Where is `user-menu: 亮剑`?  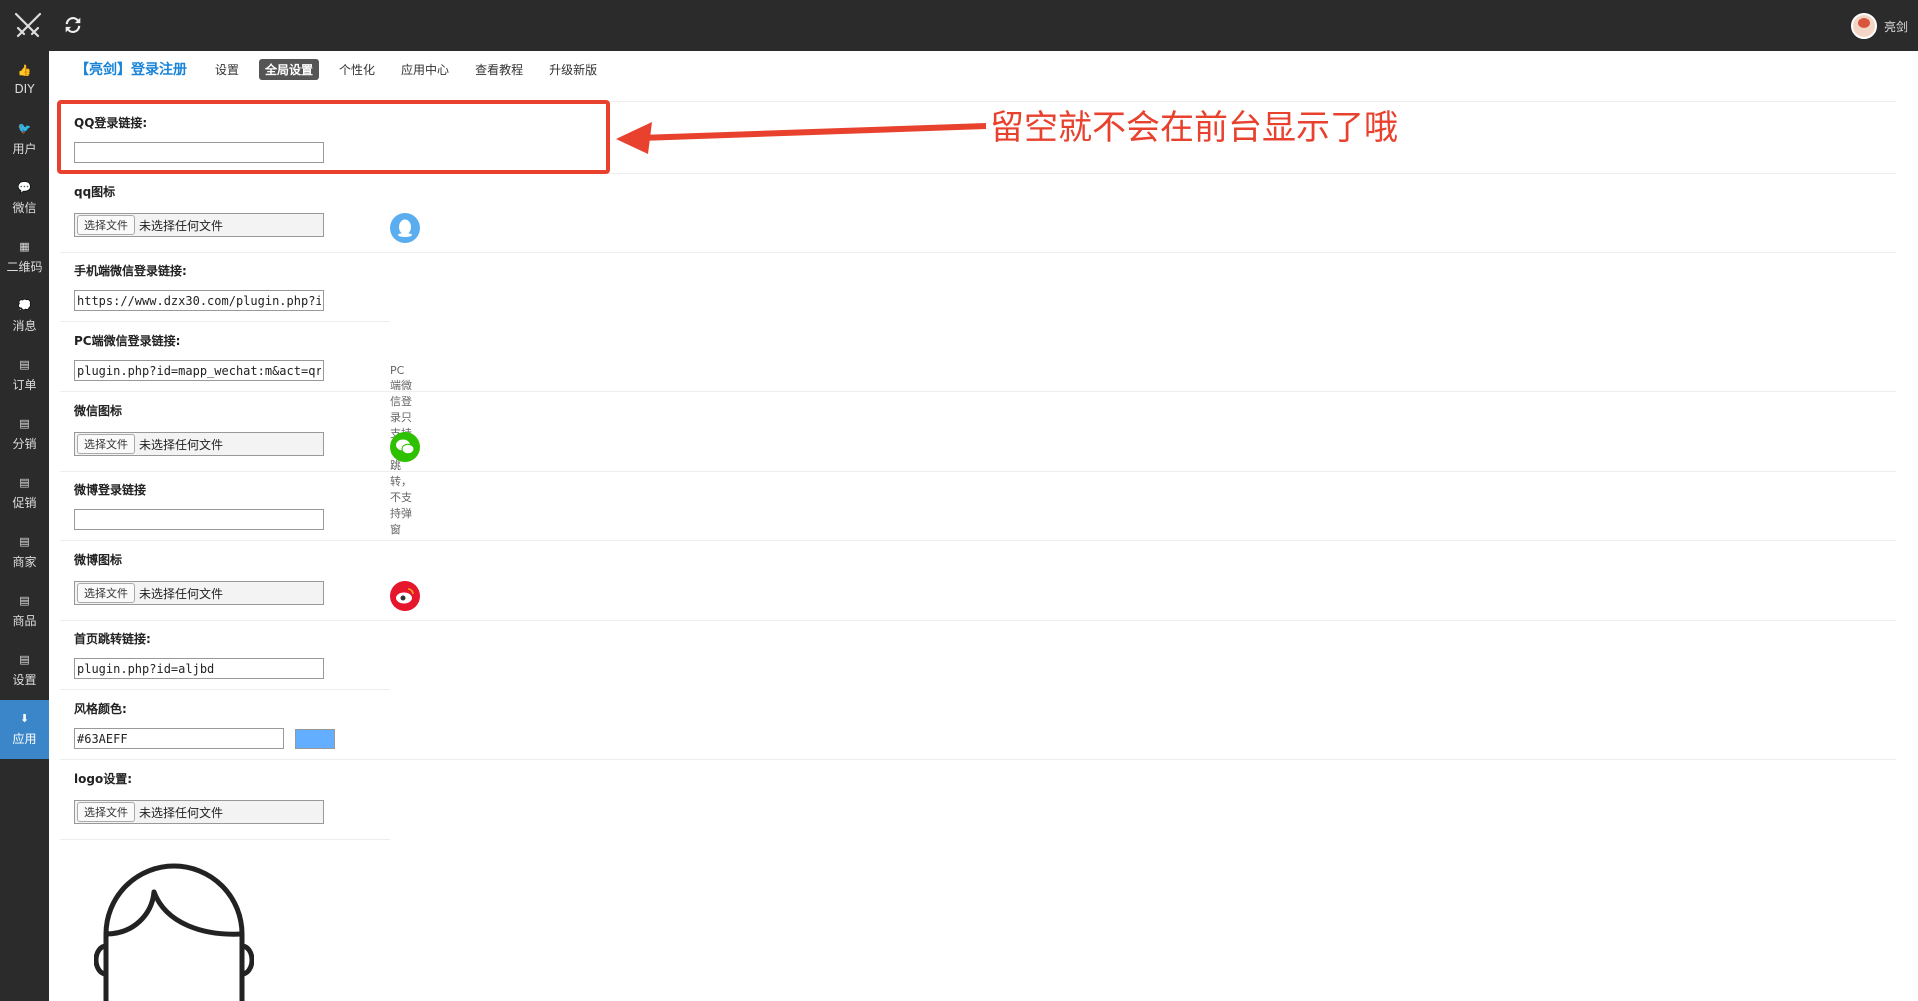
user-menu: 亮剑 is located at coordinates (1879, 26).